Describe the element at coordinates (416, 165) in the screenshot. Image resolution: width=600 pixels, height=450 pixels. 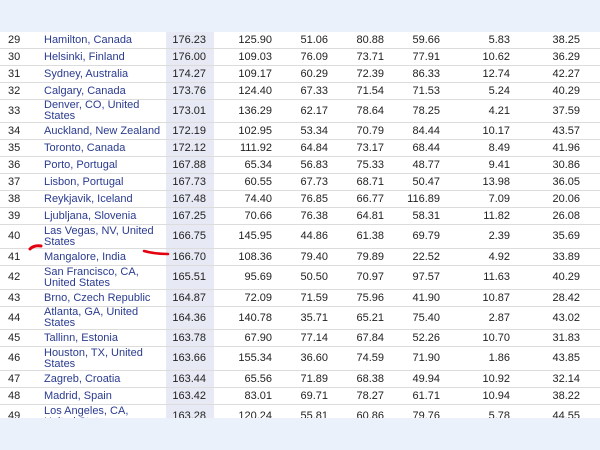
I see `value-cell: 48.77` at that location.